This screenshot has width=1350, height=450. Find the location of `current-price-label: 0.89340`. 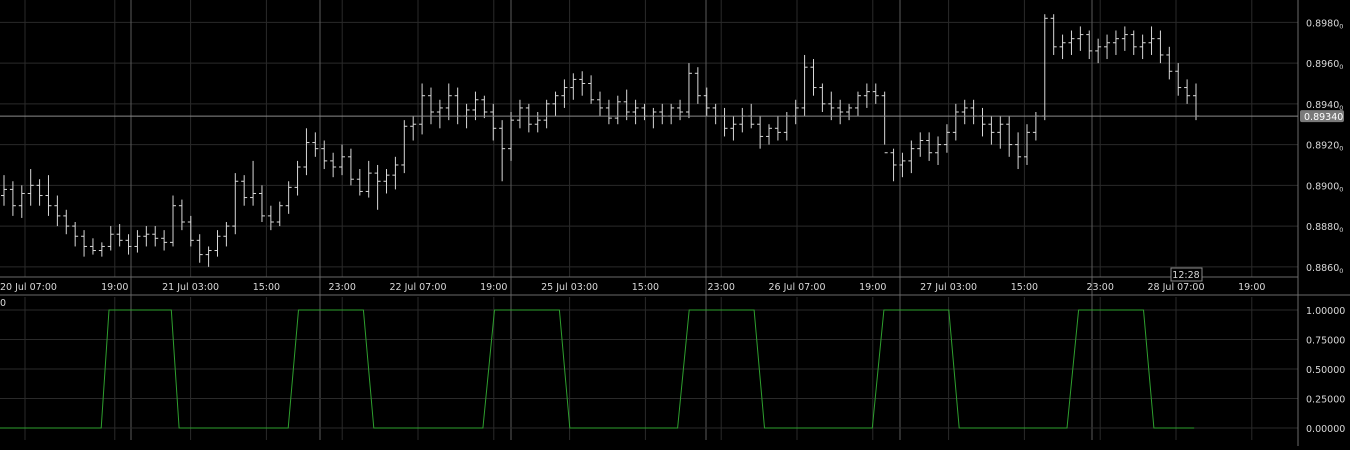

current-price-label: 0.89340 is located at coordinates (1323, 117).